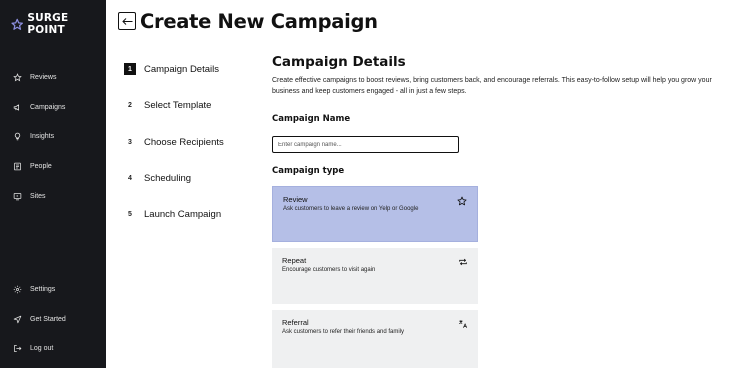 This screenshot has width=741, height=368. What do you see at coordinates (329, 270) in the screenshot?
I see `card-description: Encourage customers to visit again` at bounding box center [329, 270].